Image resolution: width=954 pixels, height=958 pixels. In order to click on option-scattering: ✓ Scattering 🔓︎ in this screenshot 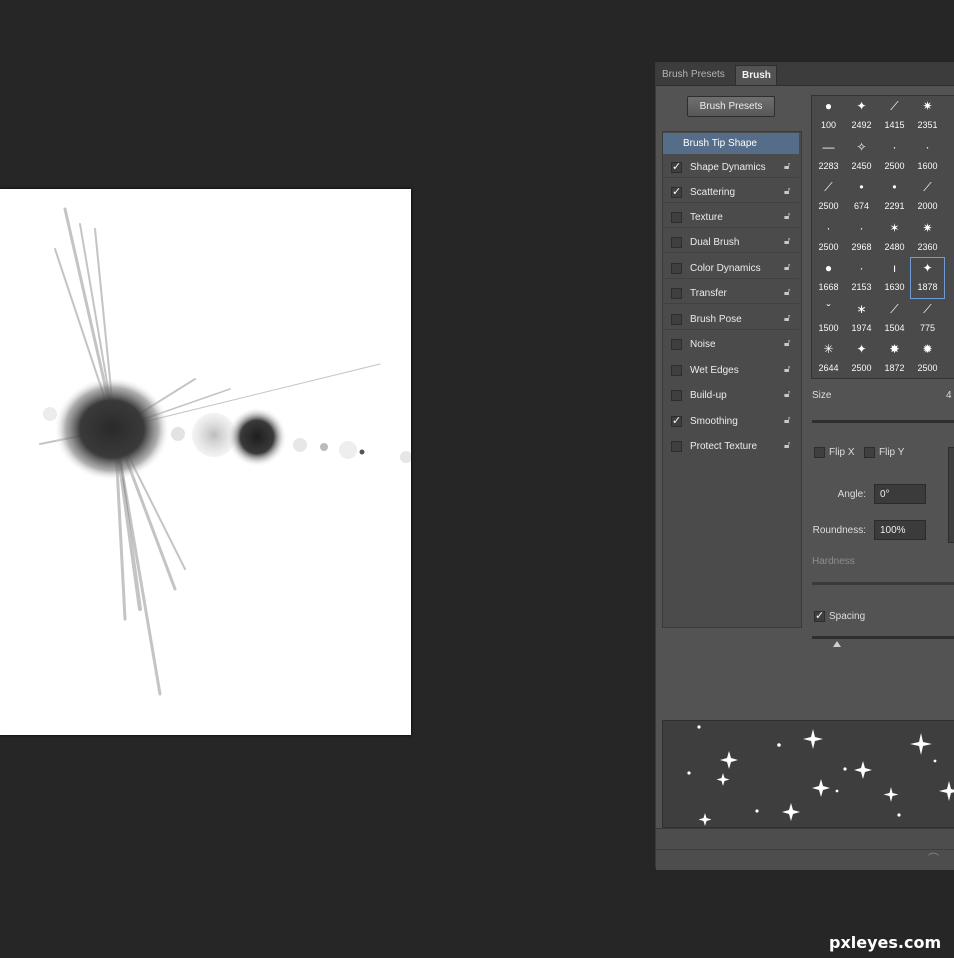, I will do `click(731, 192)`.